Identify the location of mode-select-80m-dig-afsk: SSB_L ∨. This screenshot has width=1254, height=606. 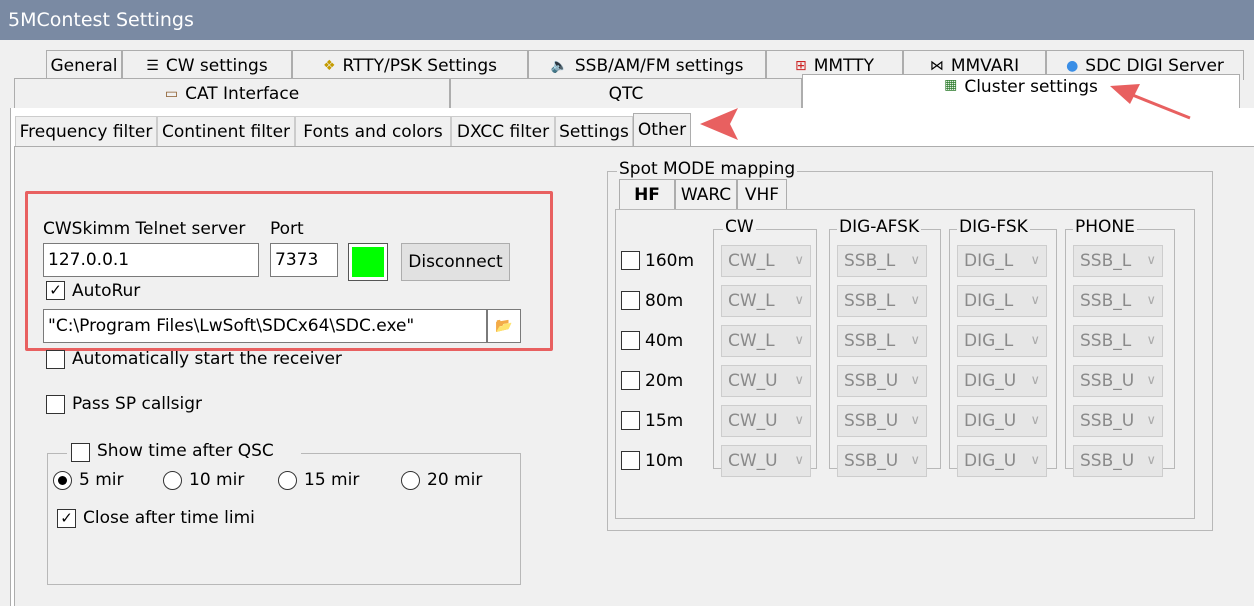
(882, 301).